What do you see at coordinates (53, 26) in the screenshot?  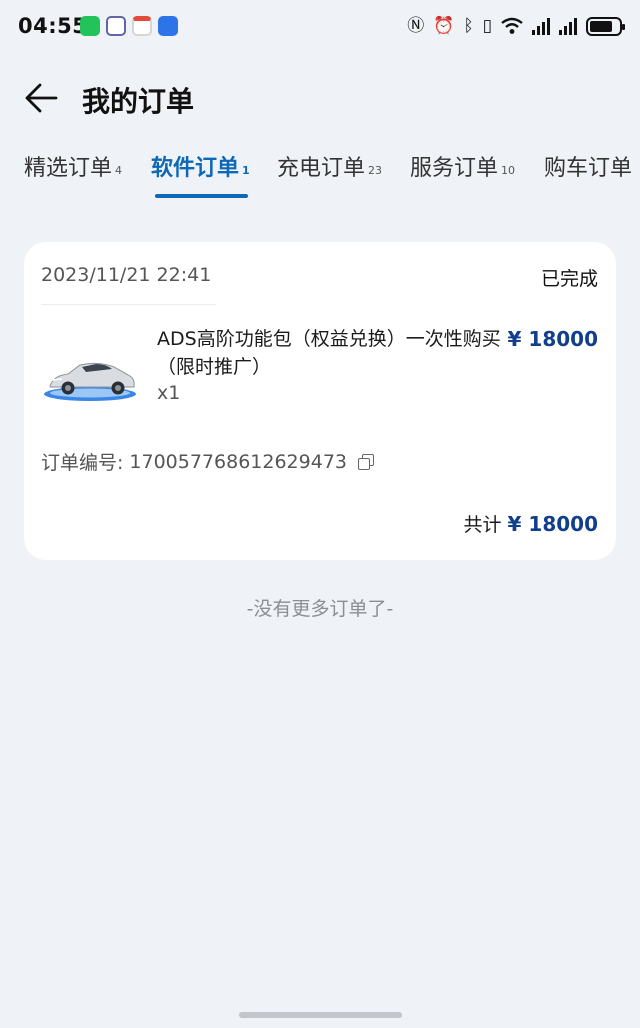 I see `status-time: 04:55` at bounding box center [53, 26].